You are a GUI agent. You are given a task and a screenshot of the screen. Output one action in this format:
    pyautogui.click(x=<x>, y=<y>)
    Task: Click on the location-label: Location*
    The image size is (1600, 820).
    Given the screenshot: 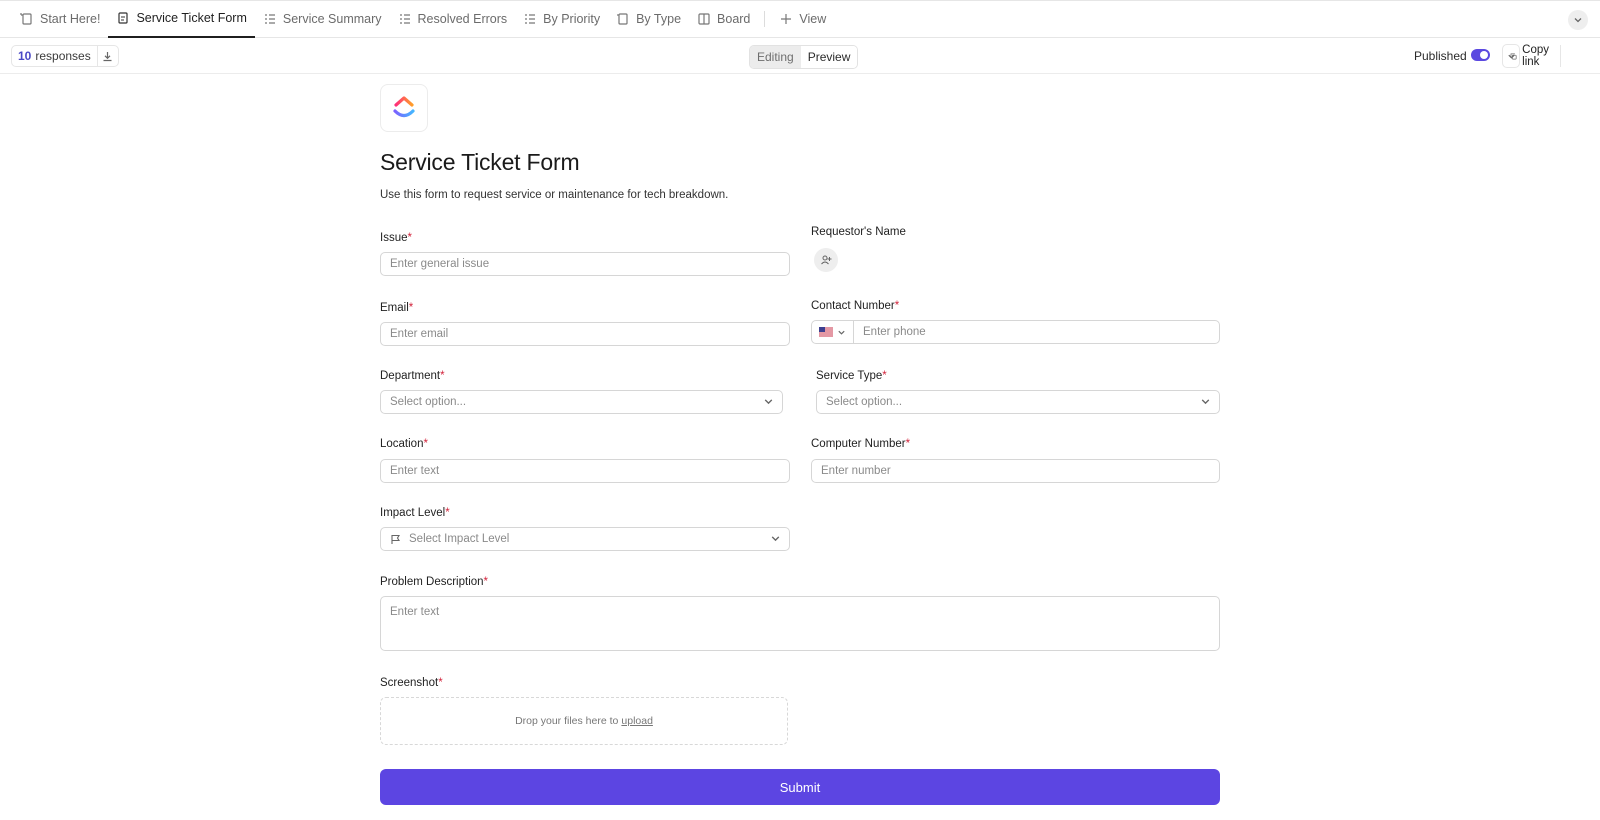 What is the action you would take?
    pyautogui.click(x=404, y=444)
    